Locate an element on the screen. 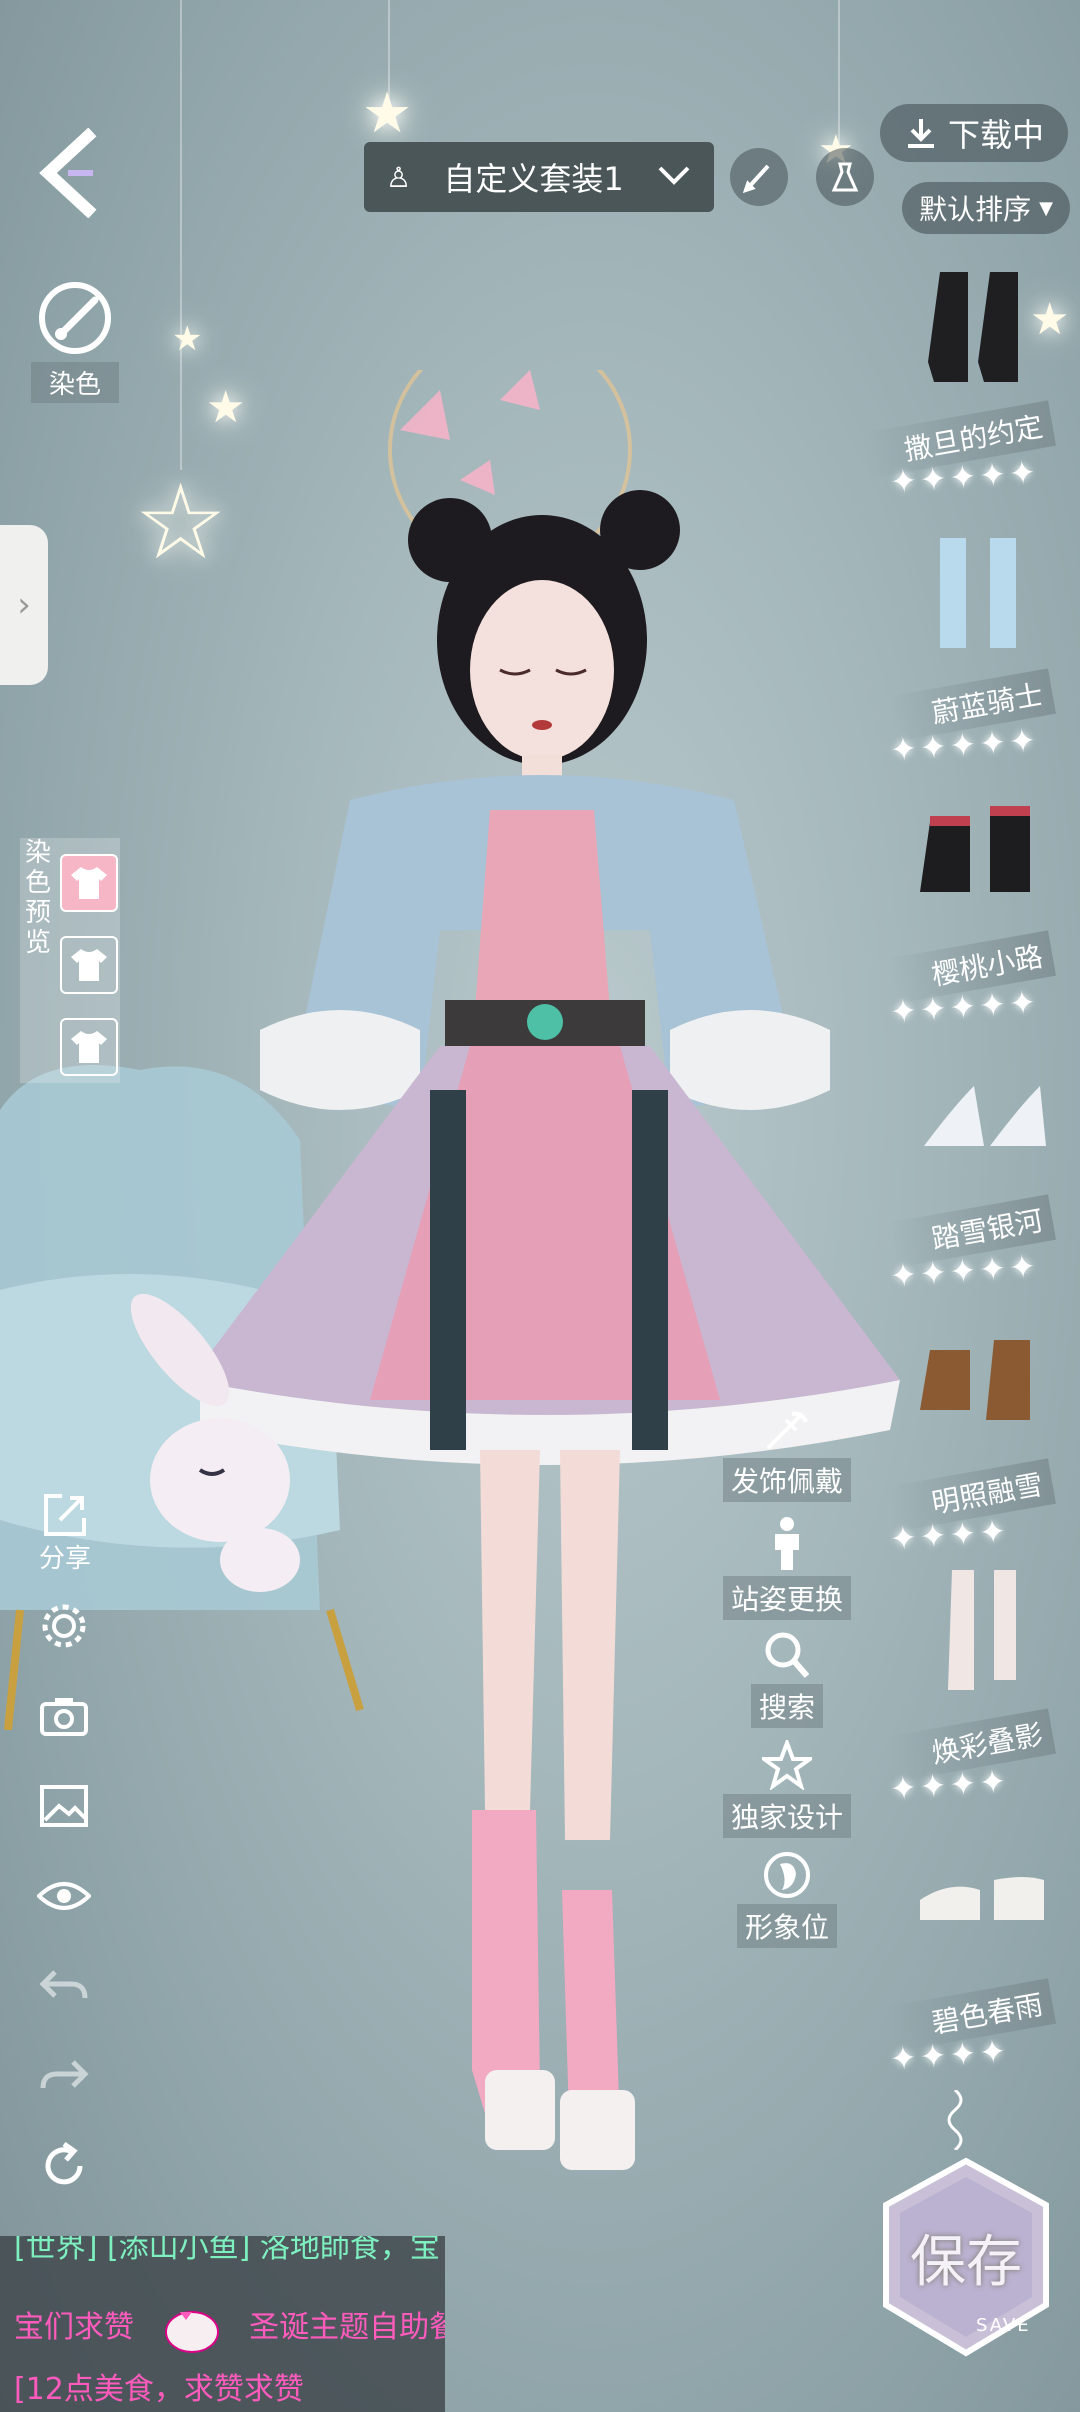  pose-label: 站姿更换 is located at coordinates (786, 1598).